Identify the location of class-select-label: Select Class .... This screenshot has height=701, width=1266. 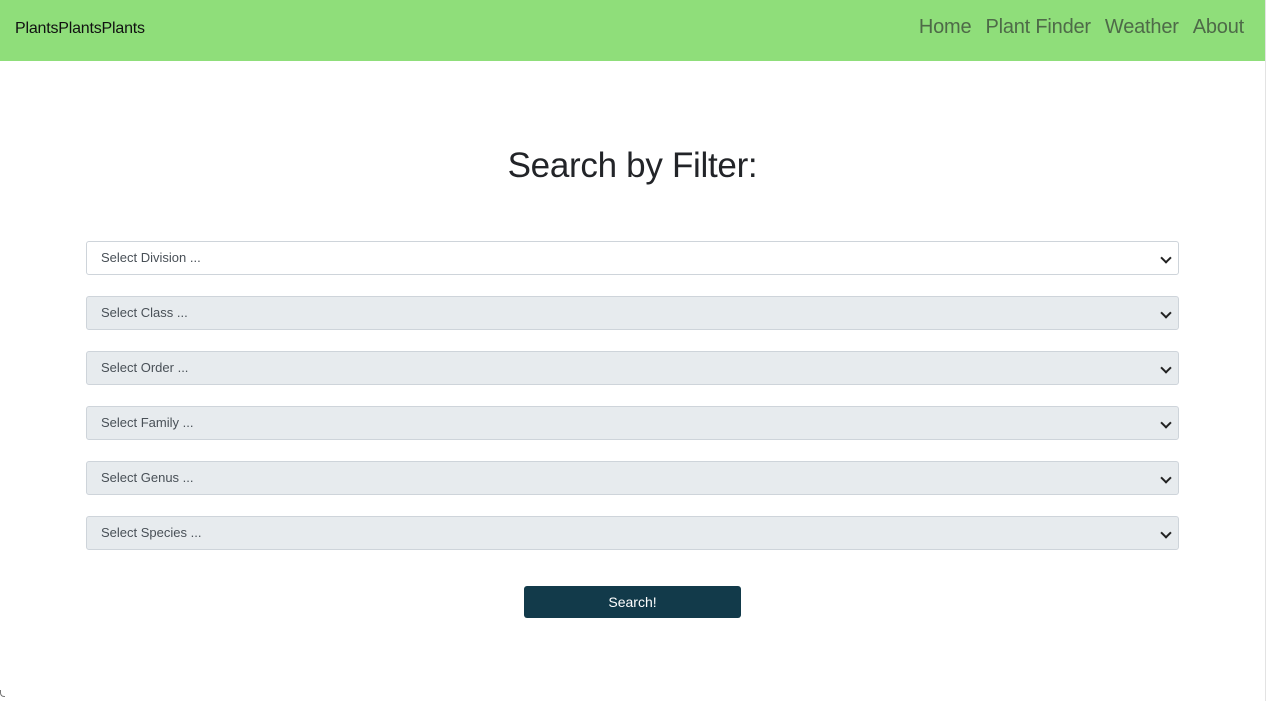
(144, 312).